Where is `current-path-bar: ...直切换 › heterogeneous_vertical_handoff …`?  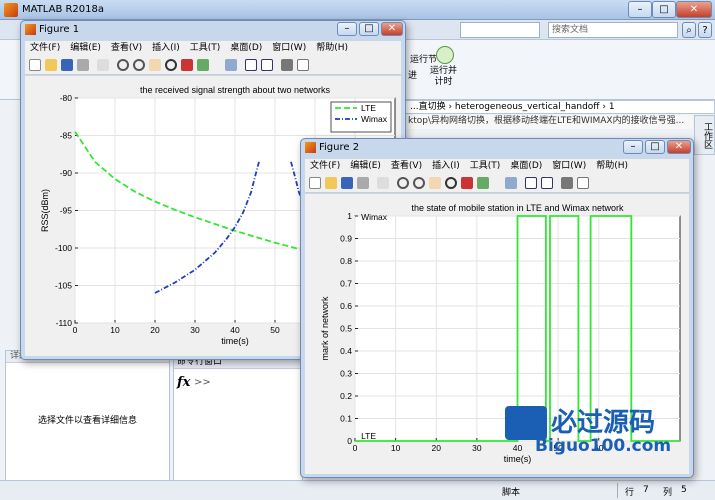
current-path-bar: ...直切换 › heterogeneous_vertical_handoff … is located at coordinates (560, 107).